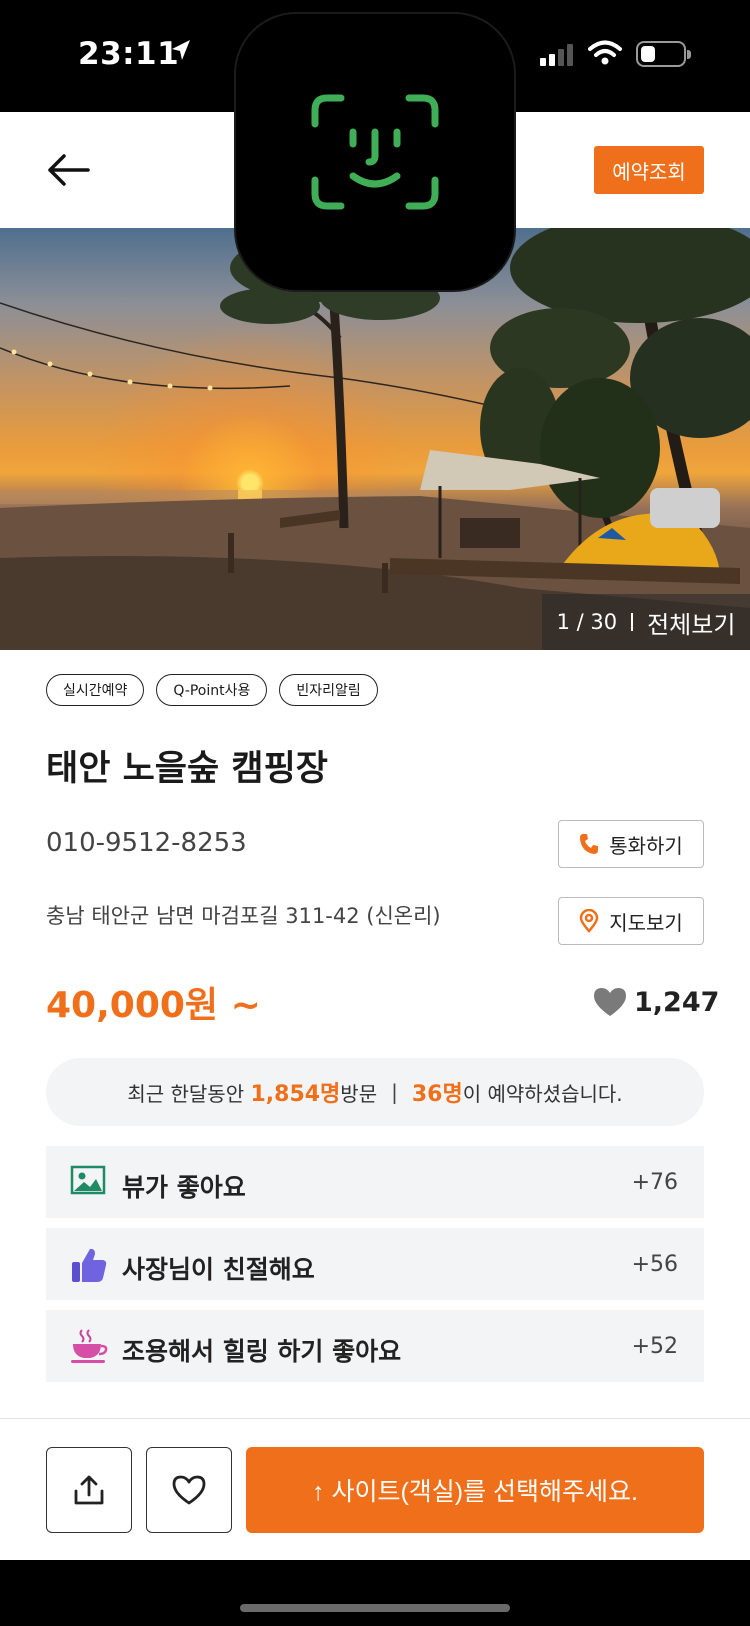 The width and height of the screenshot is (750, 1626). I want to click on back-button, so click(68, 170).